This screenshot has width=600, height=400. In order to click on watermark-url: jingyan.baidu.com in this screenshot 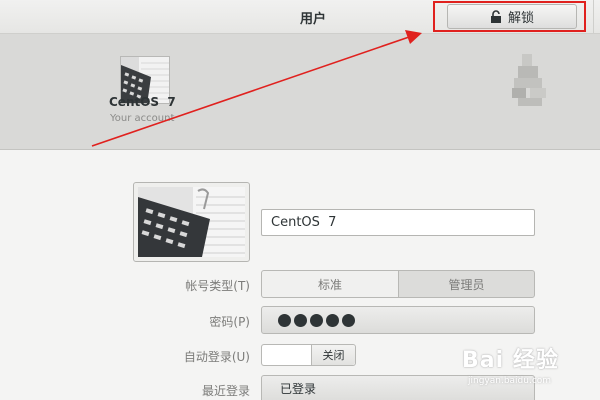, I will do `click(510, 381)`.